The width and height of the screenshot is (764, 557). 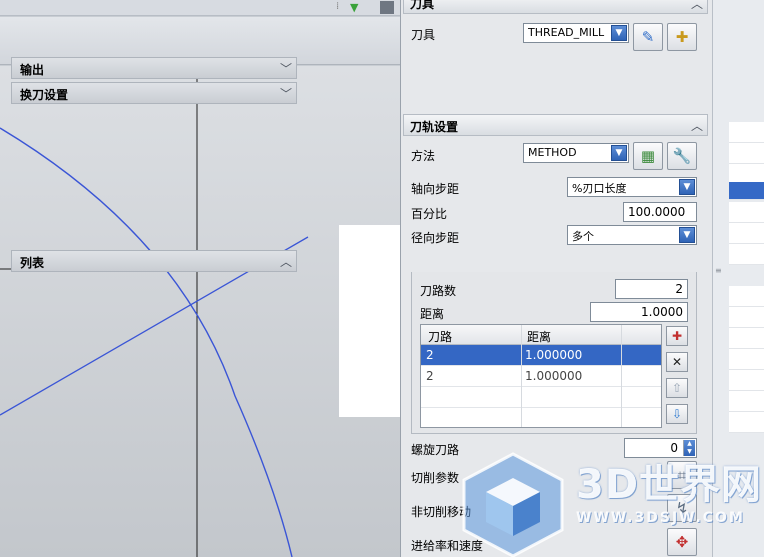 What do you see at coordinates (441, 512) in the screenshot?
I see `non-cut-moves-label: 非切削移动` at bounding box center [441, 512].